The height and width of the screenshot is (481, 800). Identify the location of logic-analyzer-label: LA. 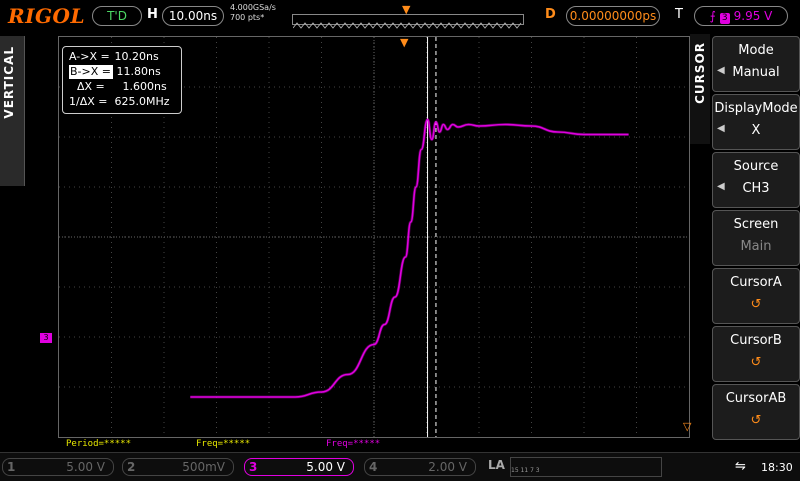
(496, 465).